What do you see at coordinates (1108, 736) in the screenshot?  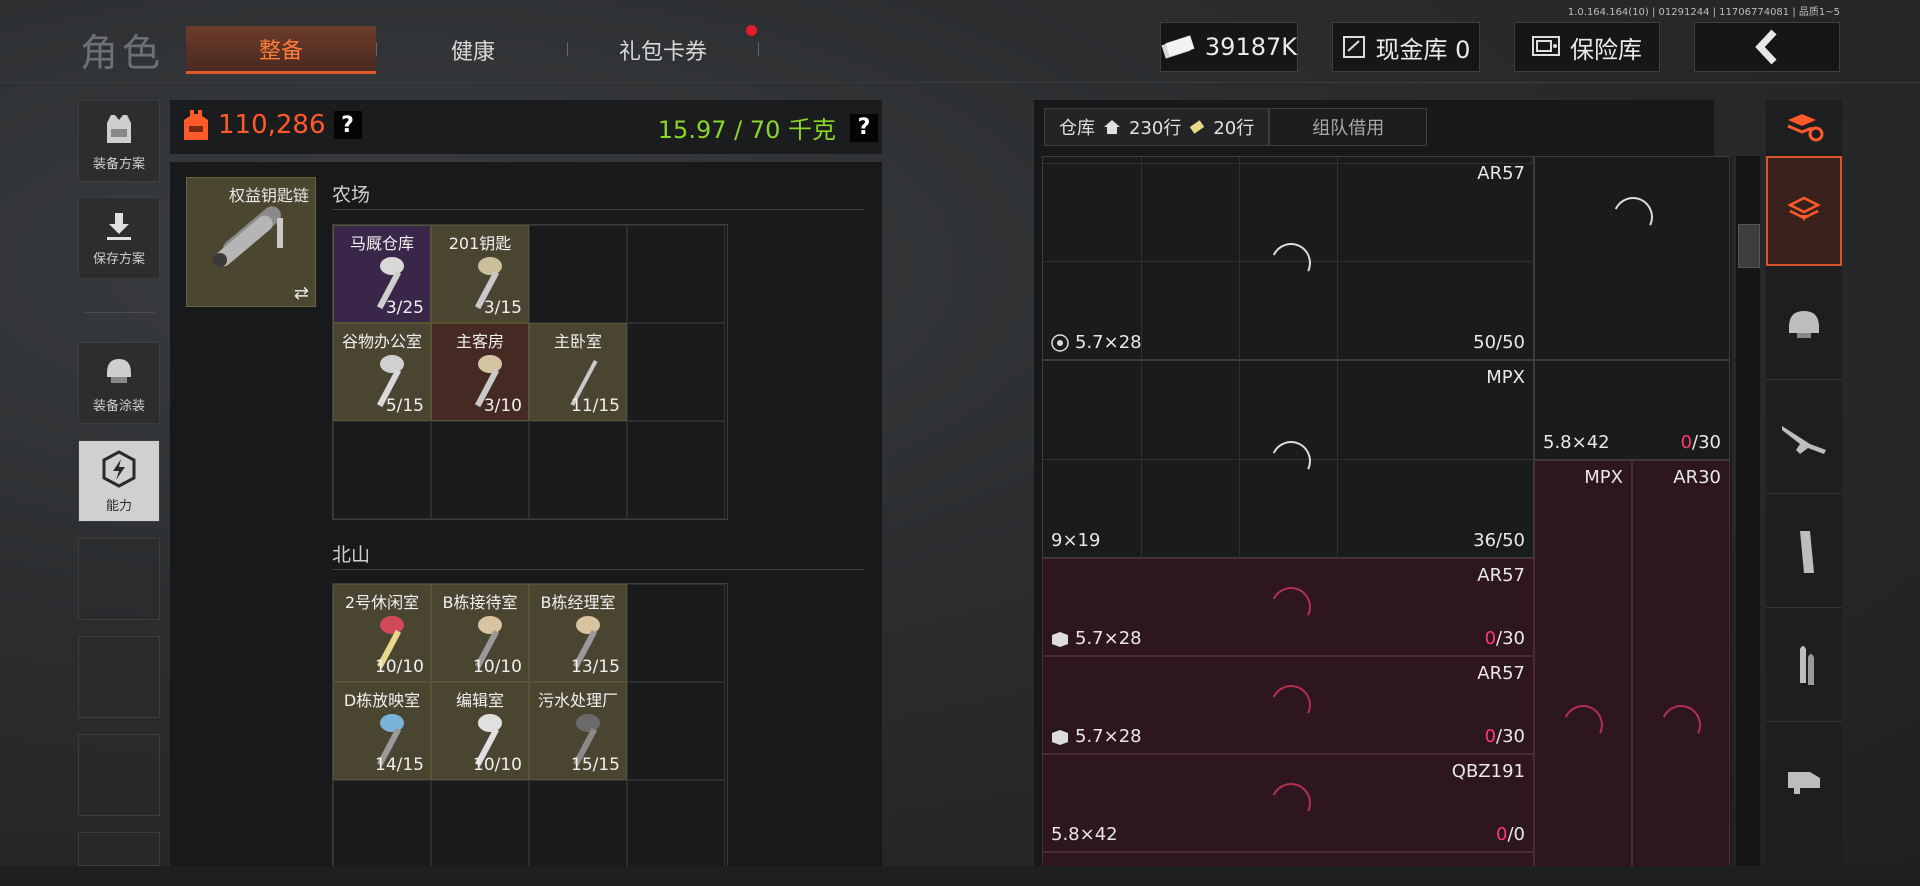 I see `ammo-label: 5.7×28` at bounding box center [1108, 736].